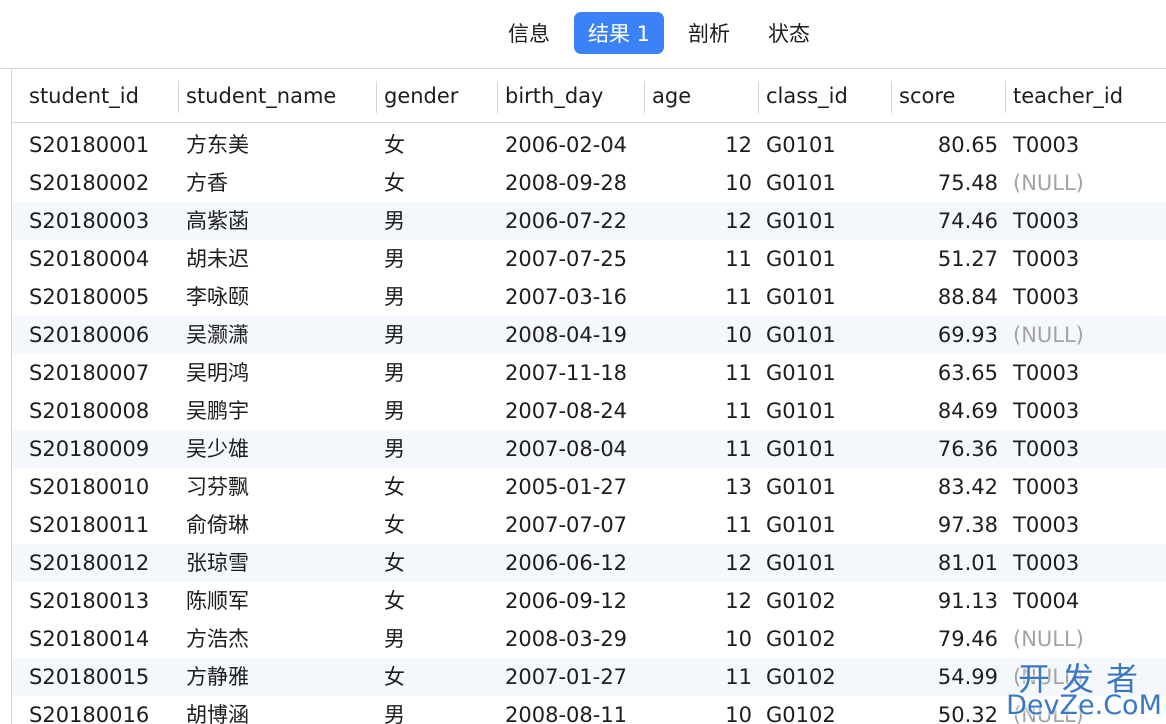 This screenshot has height=724, width=1166. I want to click on cell-score: 81.01, so click(945, 563).